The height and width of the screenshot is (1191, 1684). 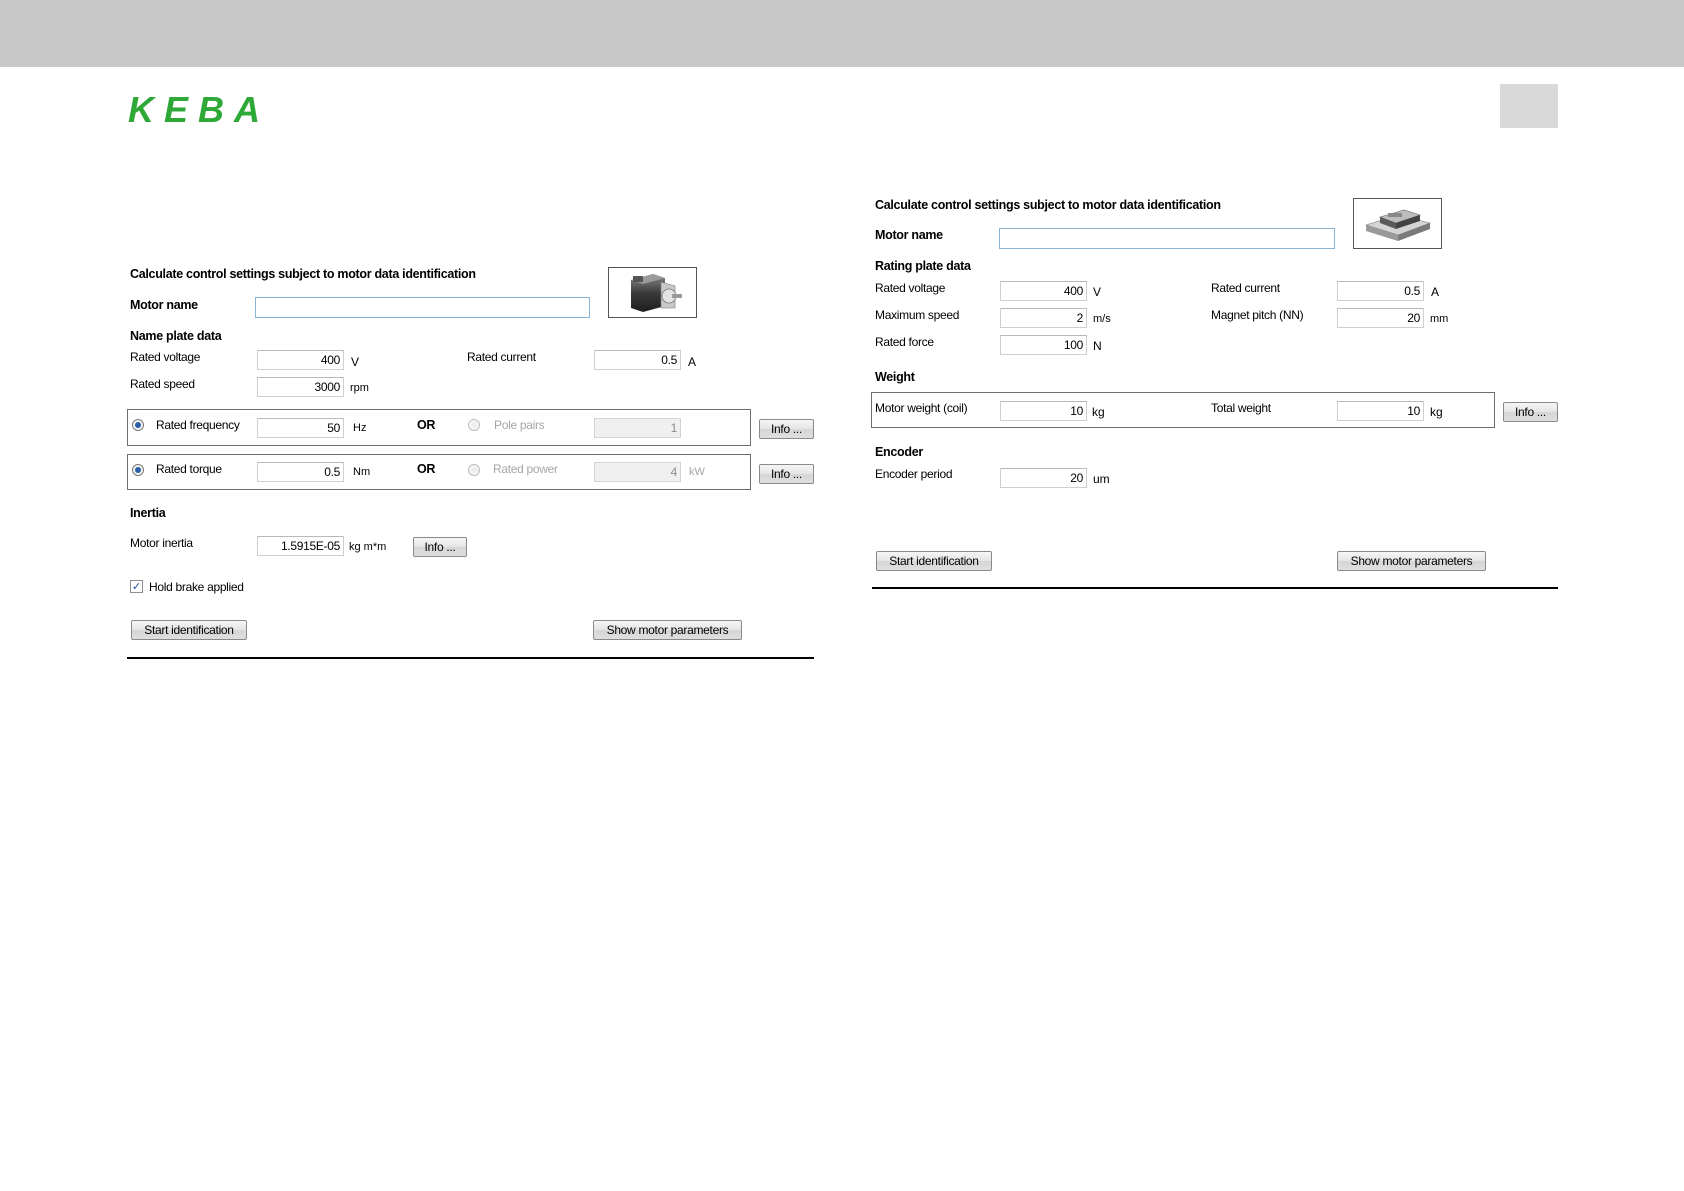 What do you see at coordinates (426, 425) in the screenshot?
I see `frequency-or-label: OR` at bounding box center [426, 425].